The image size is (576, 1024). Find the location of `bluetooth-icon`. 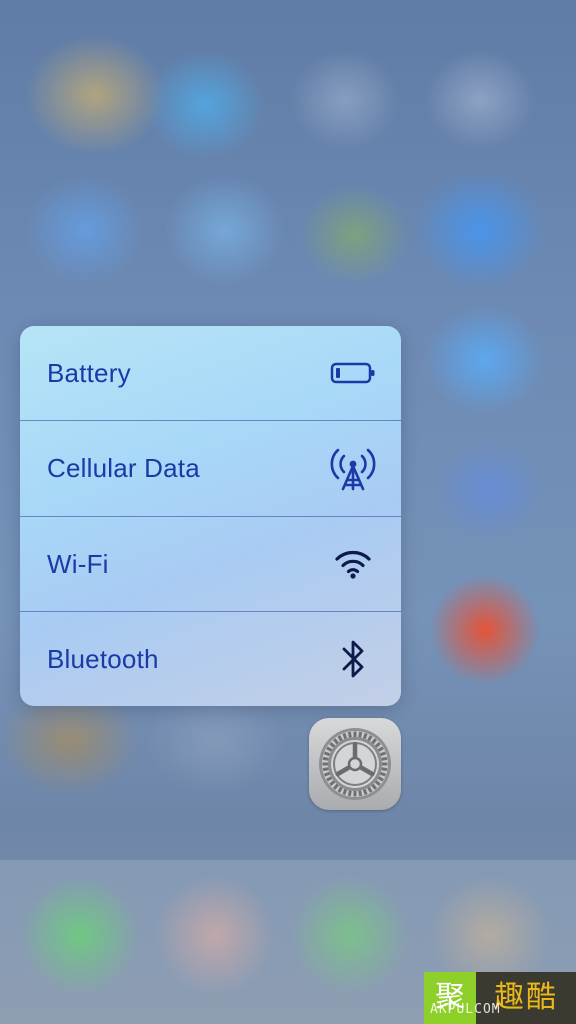

bluetooth-icon is located at coordinates (353, 659).